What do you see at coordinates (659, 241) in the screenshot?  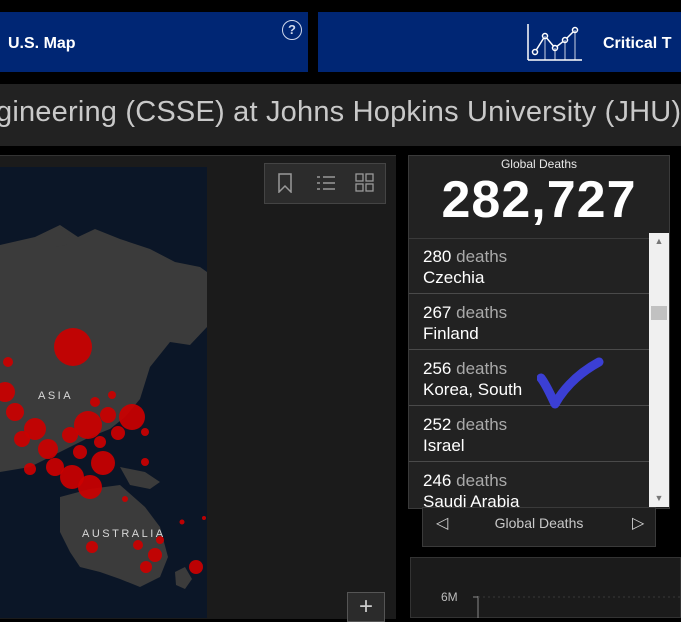 I see `scroll-up-arrow: ▲` at bounding box center [659, 241].